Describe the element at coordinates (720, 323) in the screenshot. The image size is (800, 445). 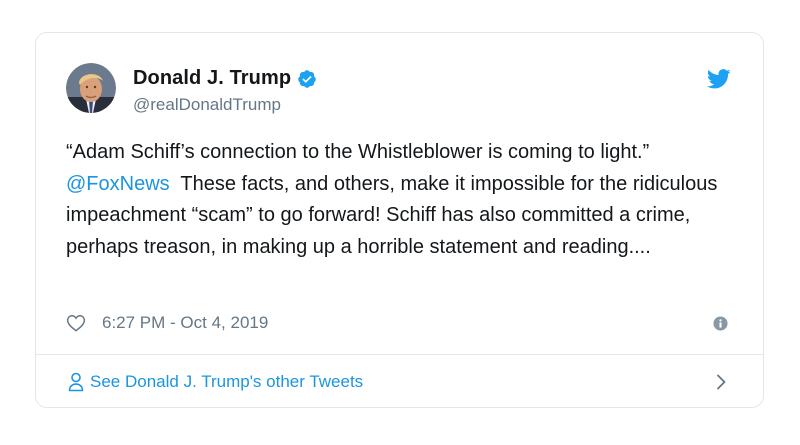
I see `info-icon` at that location.